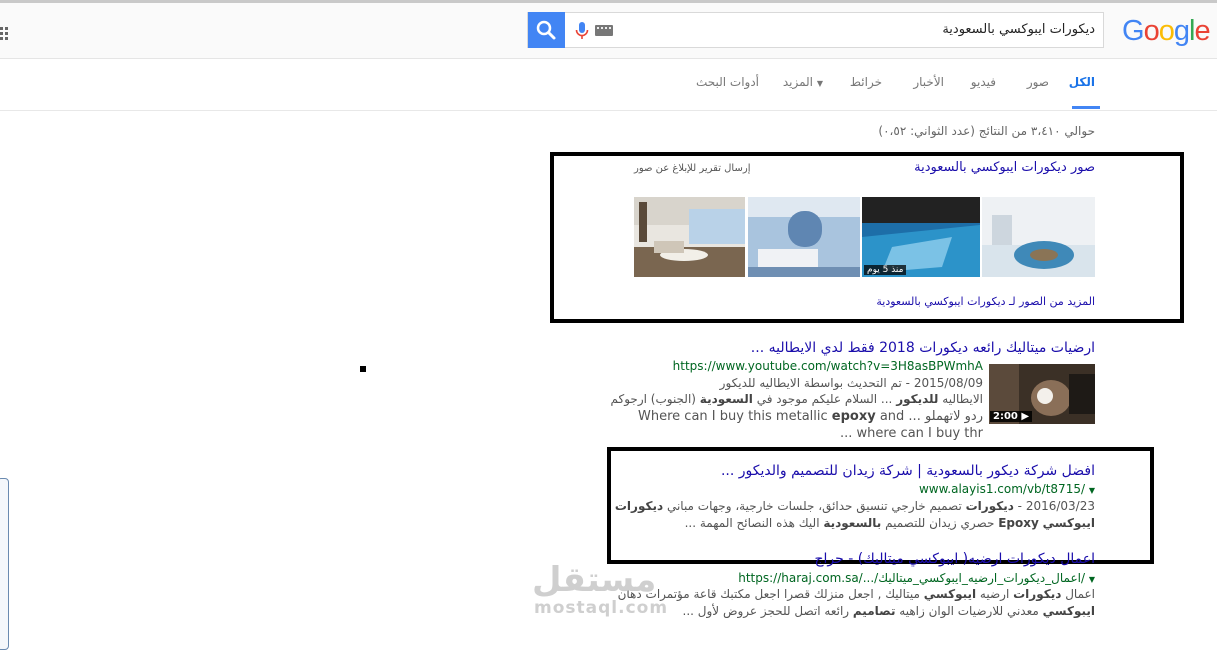 This screenshot has width=1217, height=650. I want to click on tab-videos: فيديو, so click(983, 82).